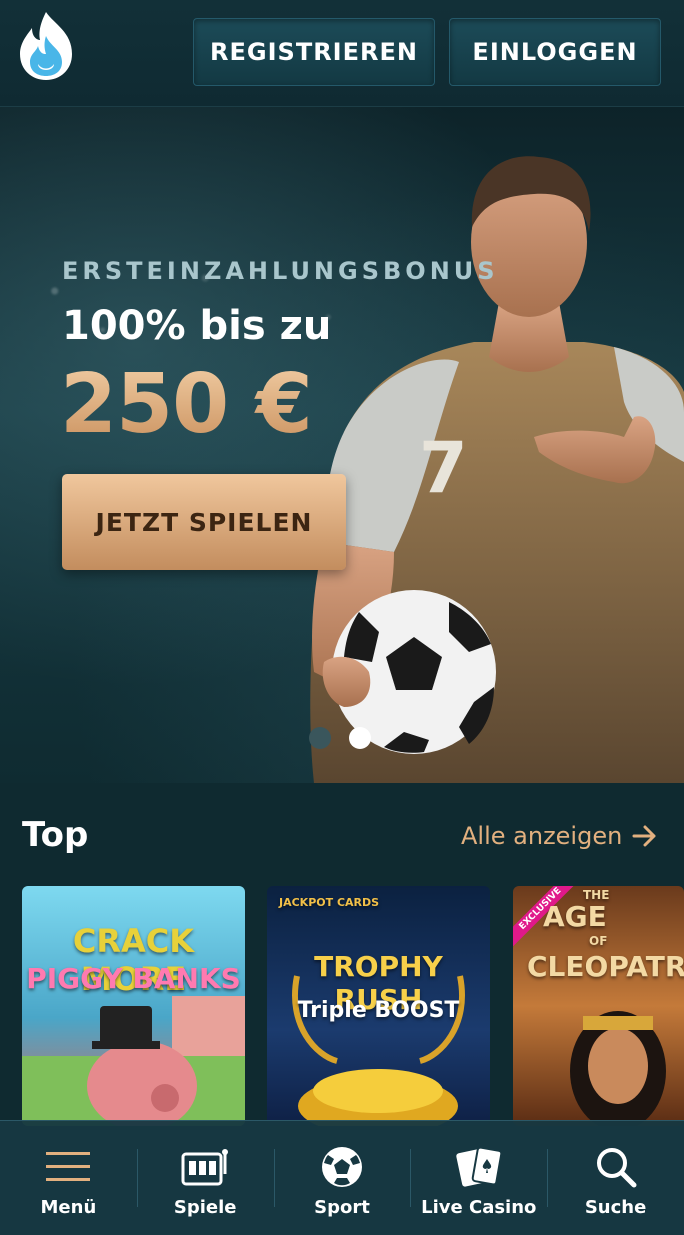 This screenshot has width=684, height=1235. What do you see at coordinates (605, 966) in the screenshot?
I see `game-title-line2: CLEOPATR` at bounding box center [605, 966].